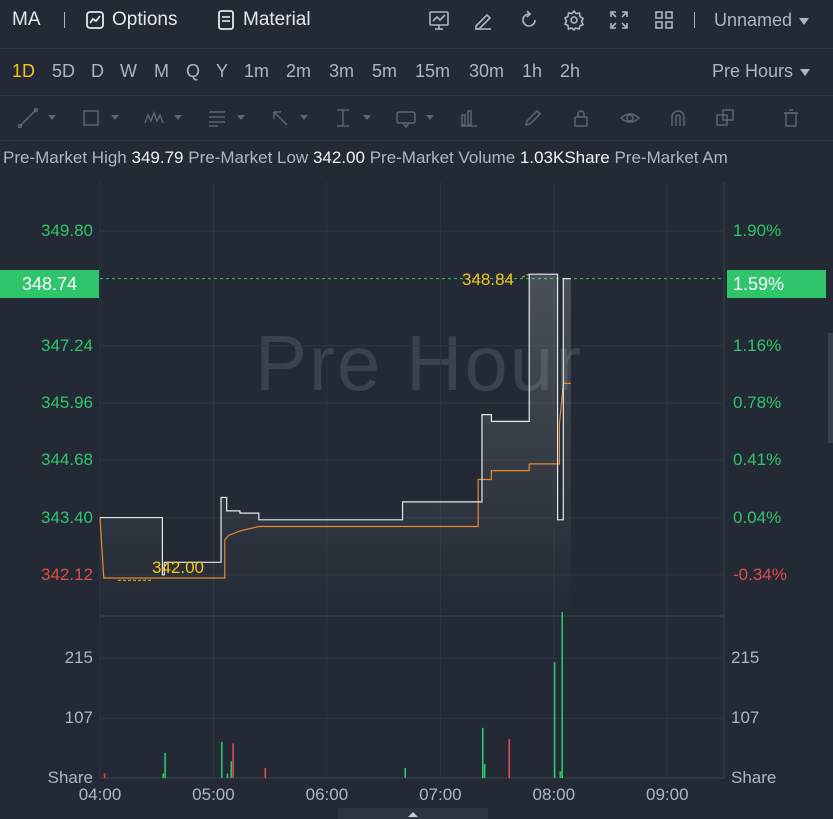 The image size is (833, 819). Describe the element at coordinates (67, 460) in the screenshot. I see `price-tick-label: 344.68` at that location.